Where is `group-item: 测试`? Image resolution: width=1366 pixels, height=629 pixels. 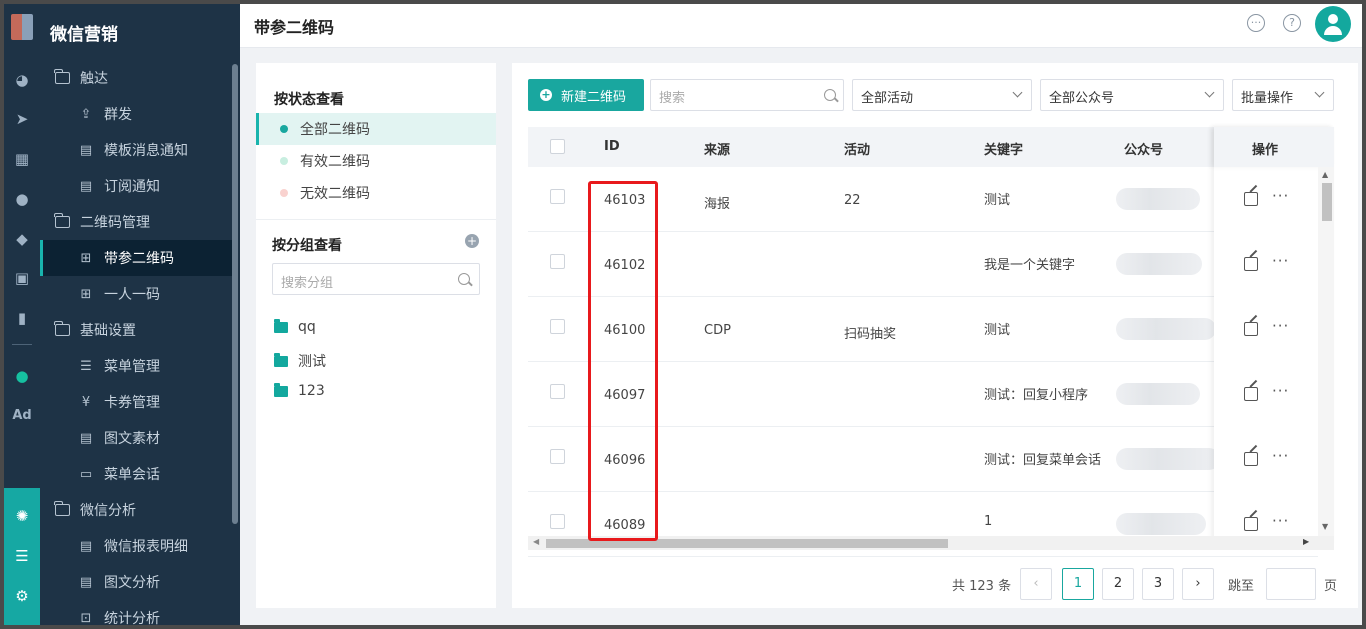
group-item: 测试 is located at coordinates (300, 361).